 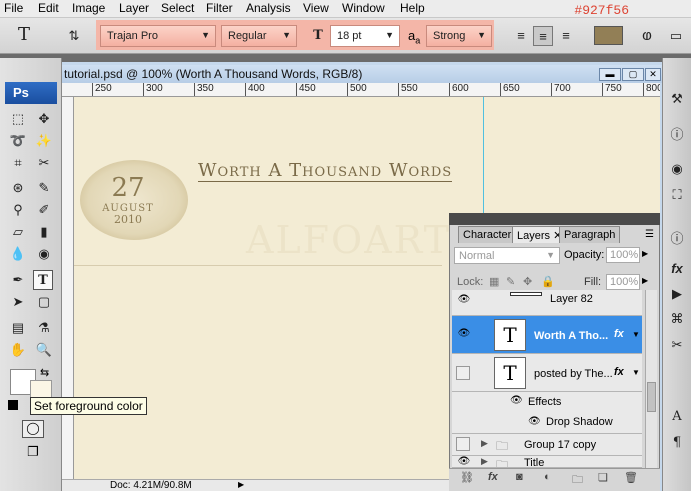 What do you see at coordinates (653, 74) in the screenshot?
I see `close-doc-button: ✕` at bounding box center [653, 74].